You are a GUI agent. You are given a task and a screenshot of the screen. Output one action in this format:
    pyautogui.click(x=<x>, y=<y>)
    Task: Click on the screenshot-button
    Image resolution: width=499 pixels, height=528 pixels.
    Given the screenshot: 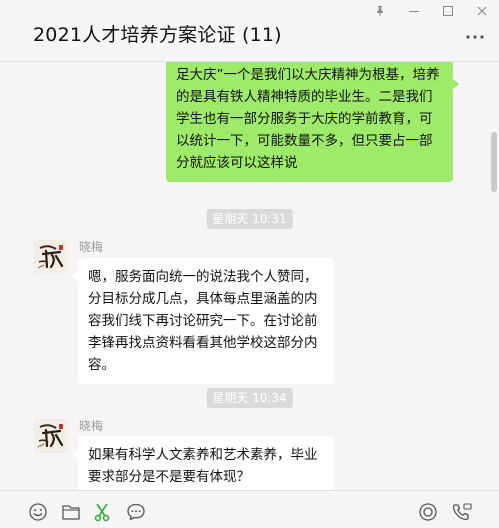 What is the action you would take?
    pyautogui.click(x=102, y=512)
    